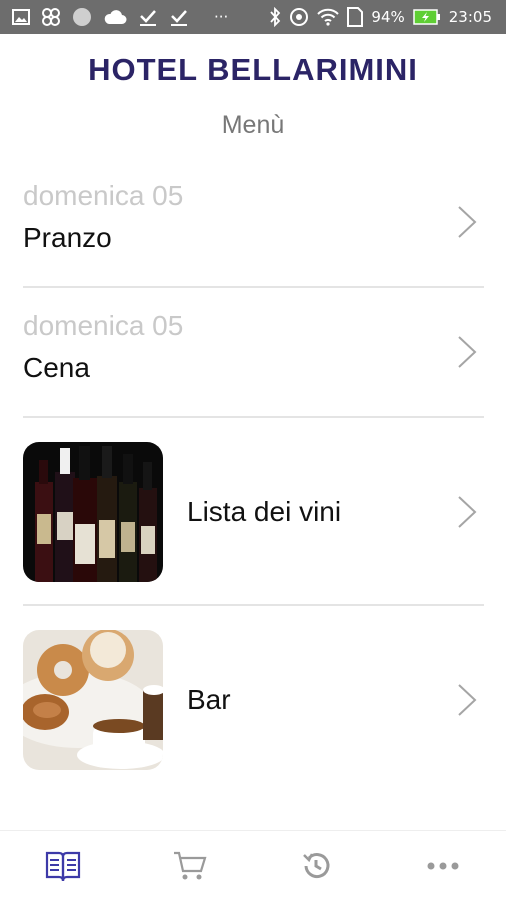 The image size is (506, 901). Describe the element at coordinates (209, 699) in the screenshot. I see `menu-item-label: Bar` at that location.